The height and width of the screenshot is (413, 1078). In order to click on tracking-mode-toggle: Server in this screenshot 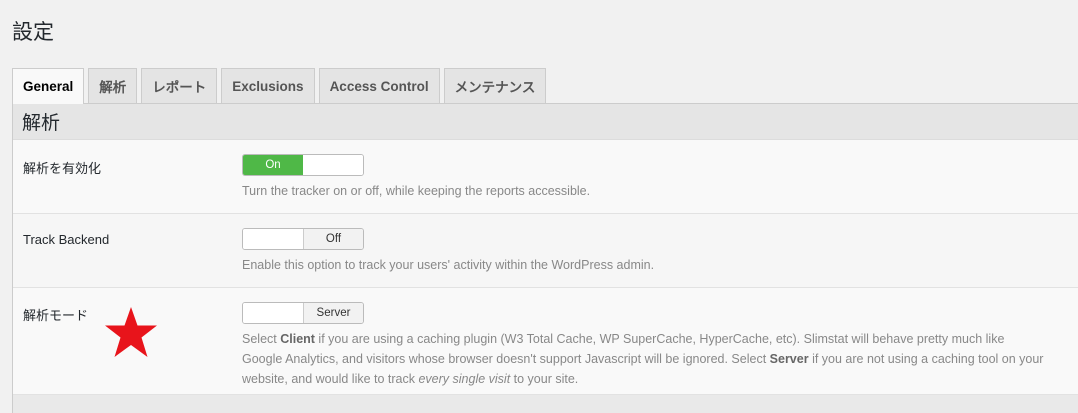, I will do `click(303, 313)`.